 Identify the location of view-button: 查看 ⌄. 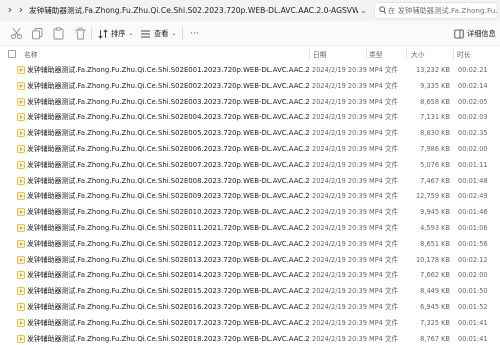
(158, 33).